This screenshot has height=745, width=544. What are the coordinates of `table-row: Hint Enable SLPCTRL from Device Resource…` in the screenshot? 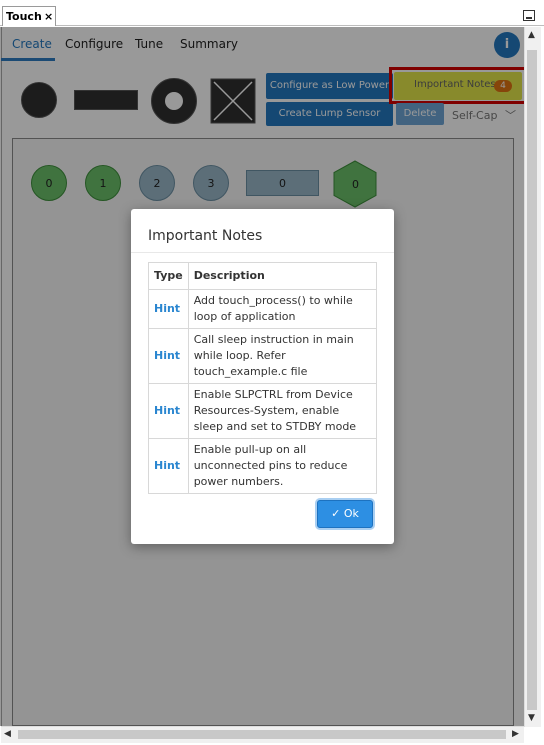 It's located at (263, 411).